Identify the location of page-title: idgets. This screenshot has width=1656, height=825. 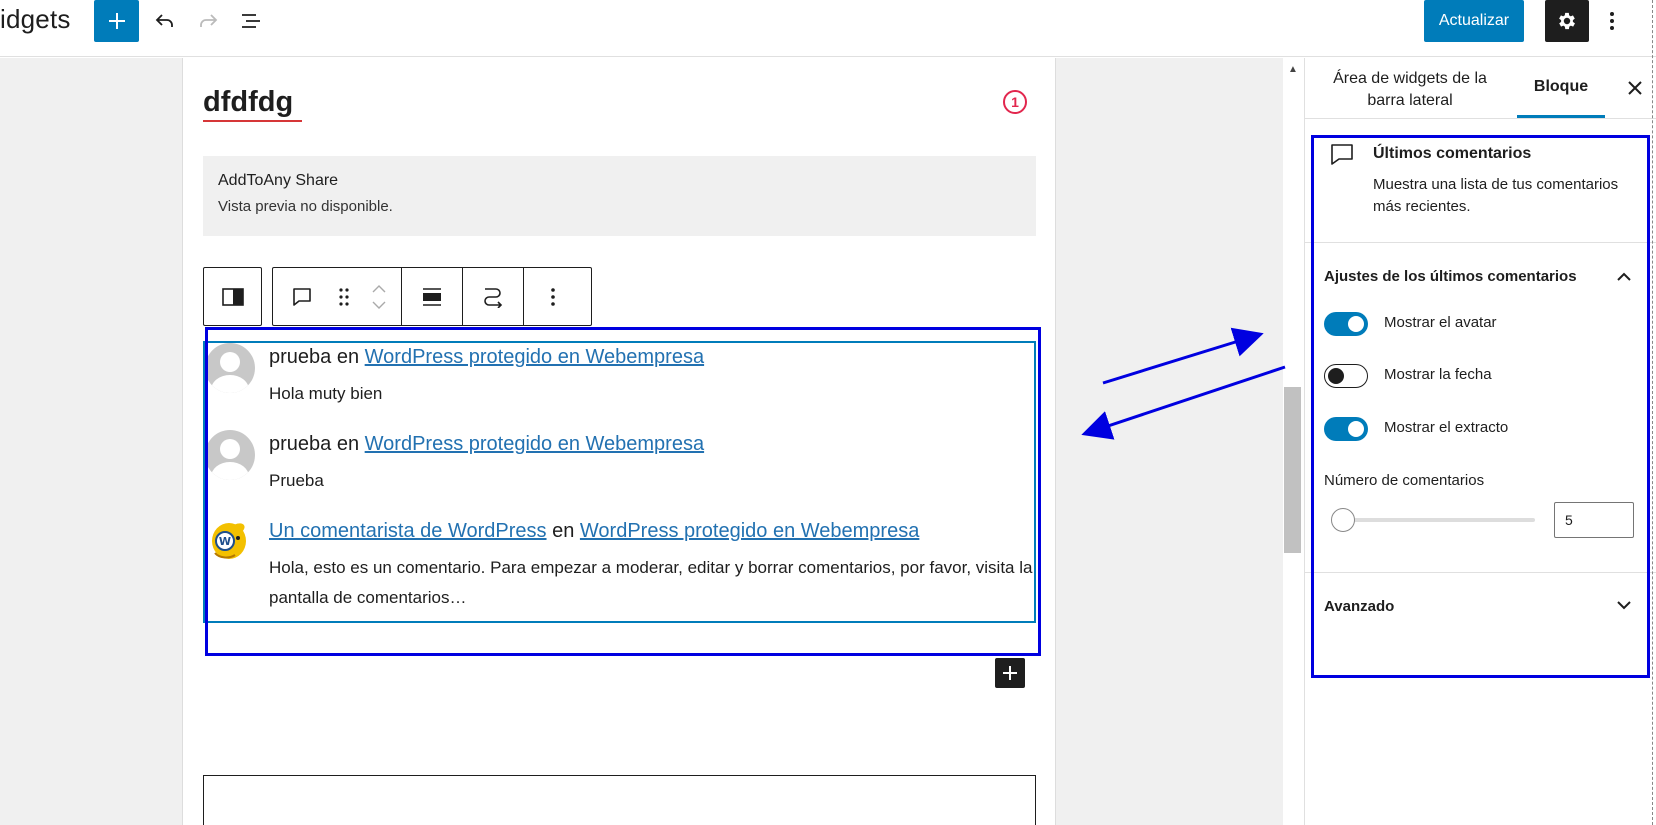
(35, 19).